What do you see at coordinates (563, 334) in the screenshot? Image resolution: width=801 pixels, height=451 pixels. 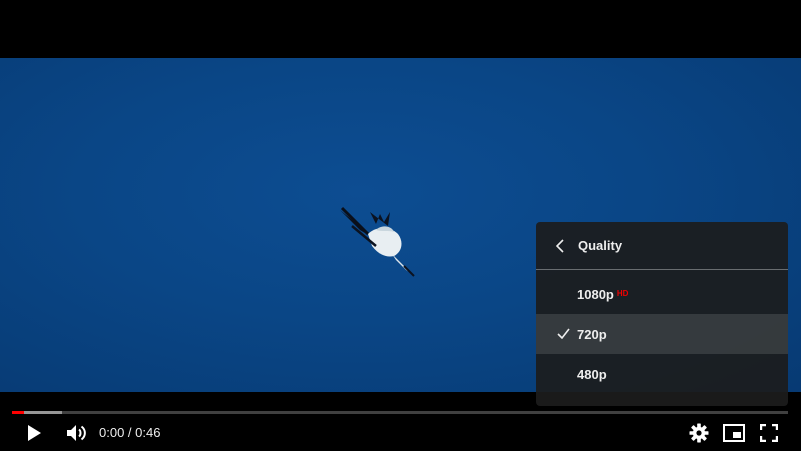 I see `check-icon` at bounding box center [563, 334].